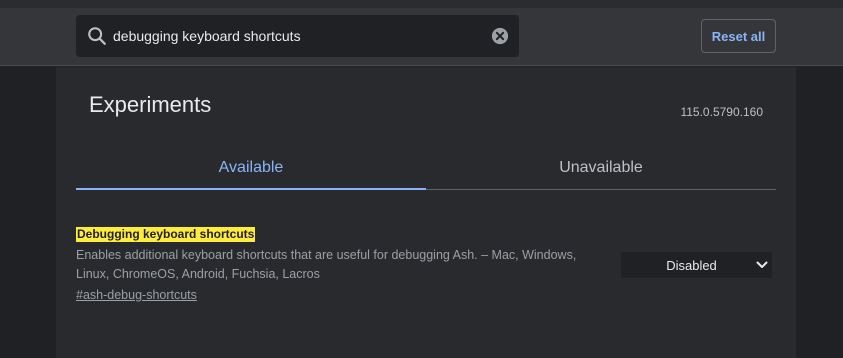 The height and width of the screenshot is (358, 843). Describe the element at coordinates (150, 104) in the screenshot. I see `page-title: Experiments` at that location.